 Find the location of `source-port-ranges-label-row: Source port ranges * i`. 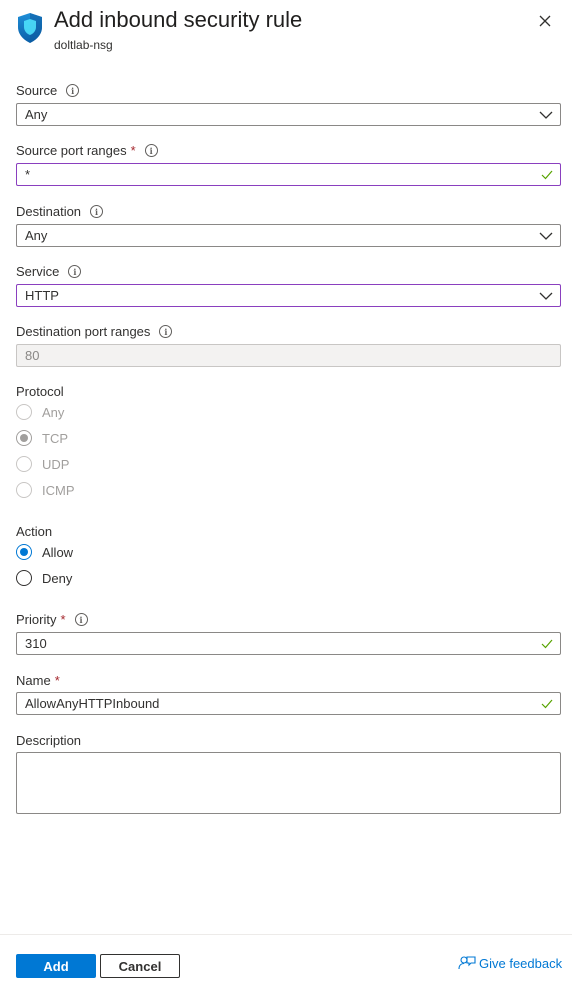

source-port-ranges-label-row: Source port ranges * i is located at coordinates (87, 150).